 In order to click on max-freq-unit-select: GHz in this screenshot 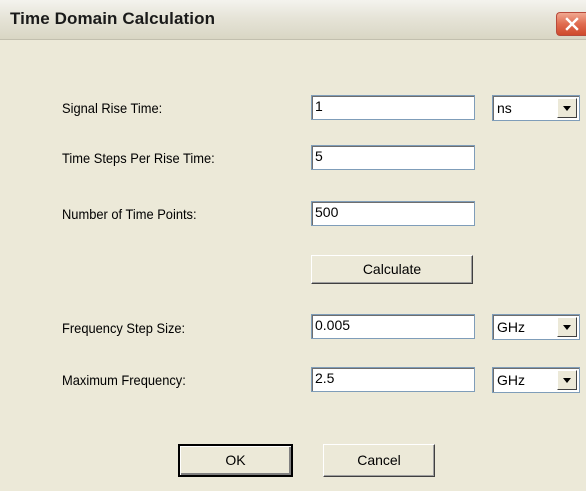, I will do `click(536, 380)`.